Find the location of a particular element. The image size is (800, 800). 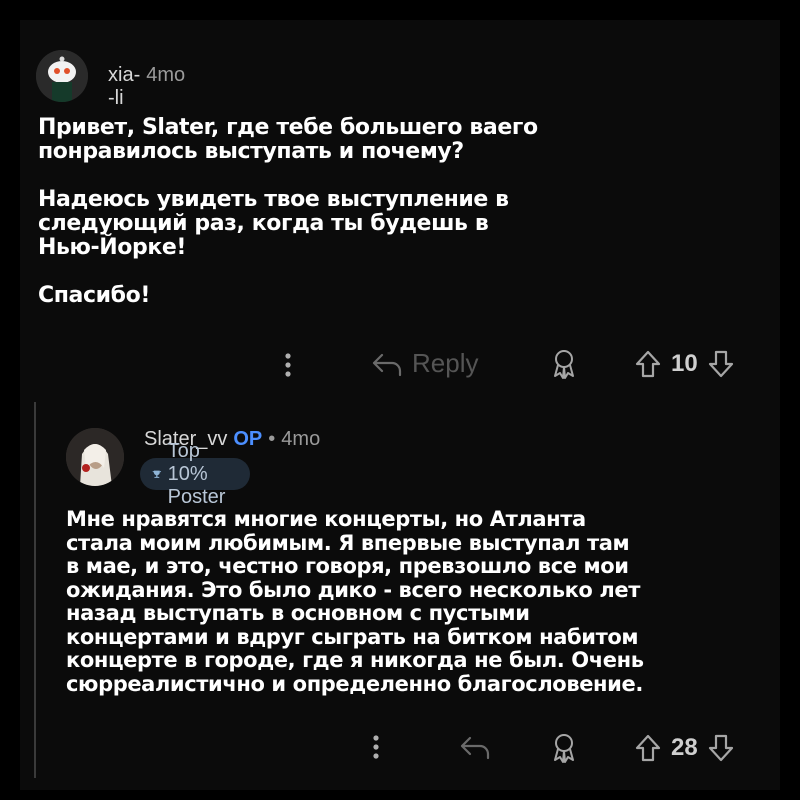

vote-count: 10 is located at coordinates (684, 363).